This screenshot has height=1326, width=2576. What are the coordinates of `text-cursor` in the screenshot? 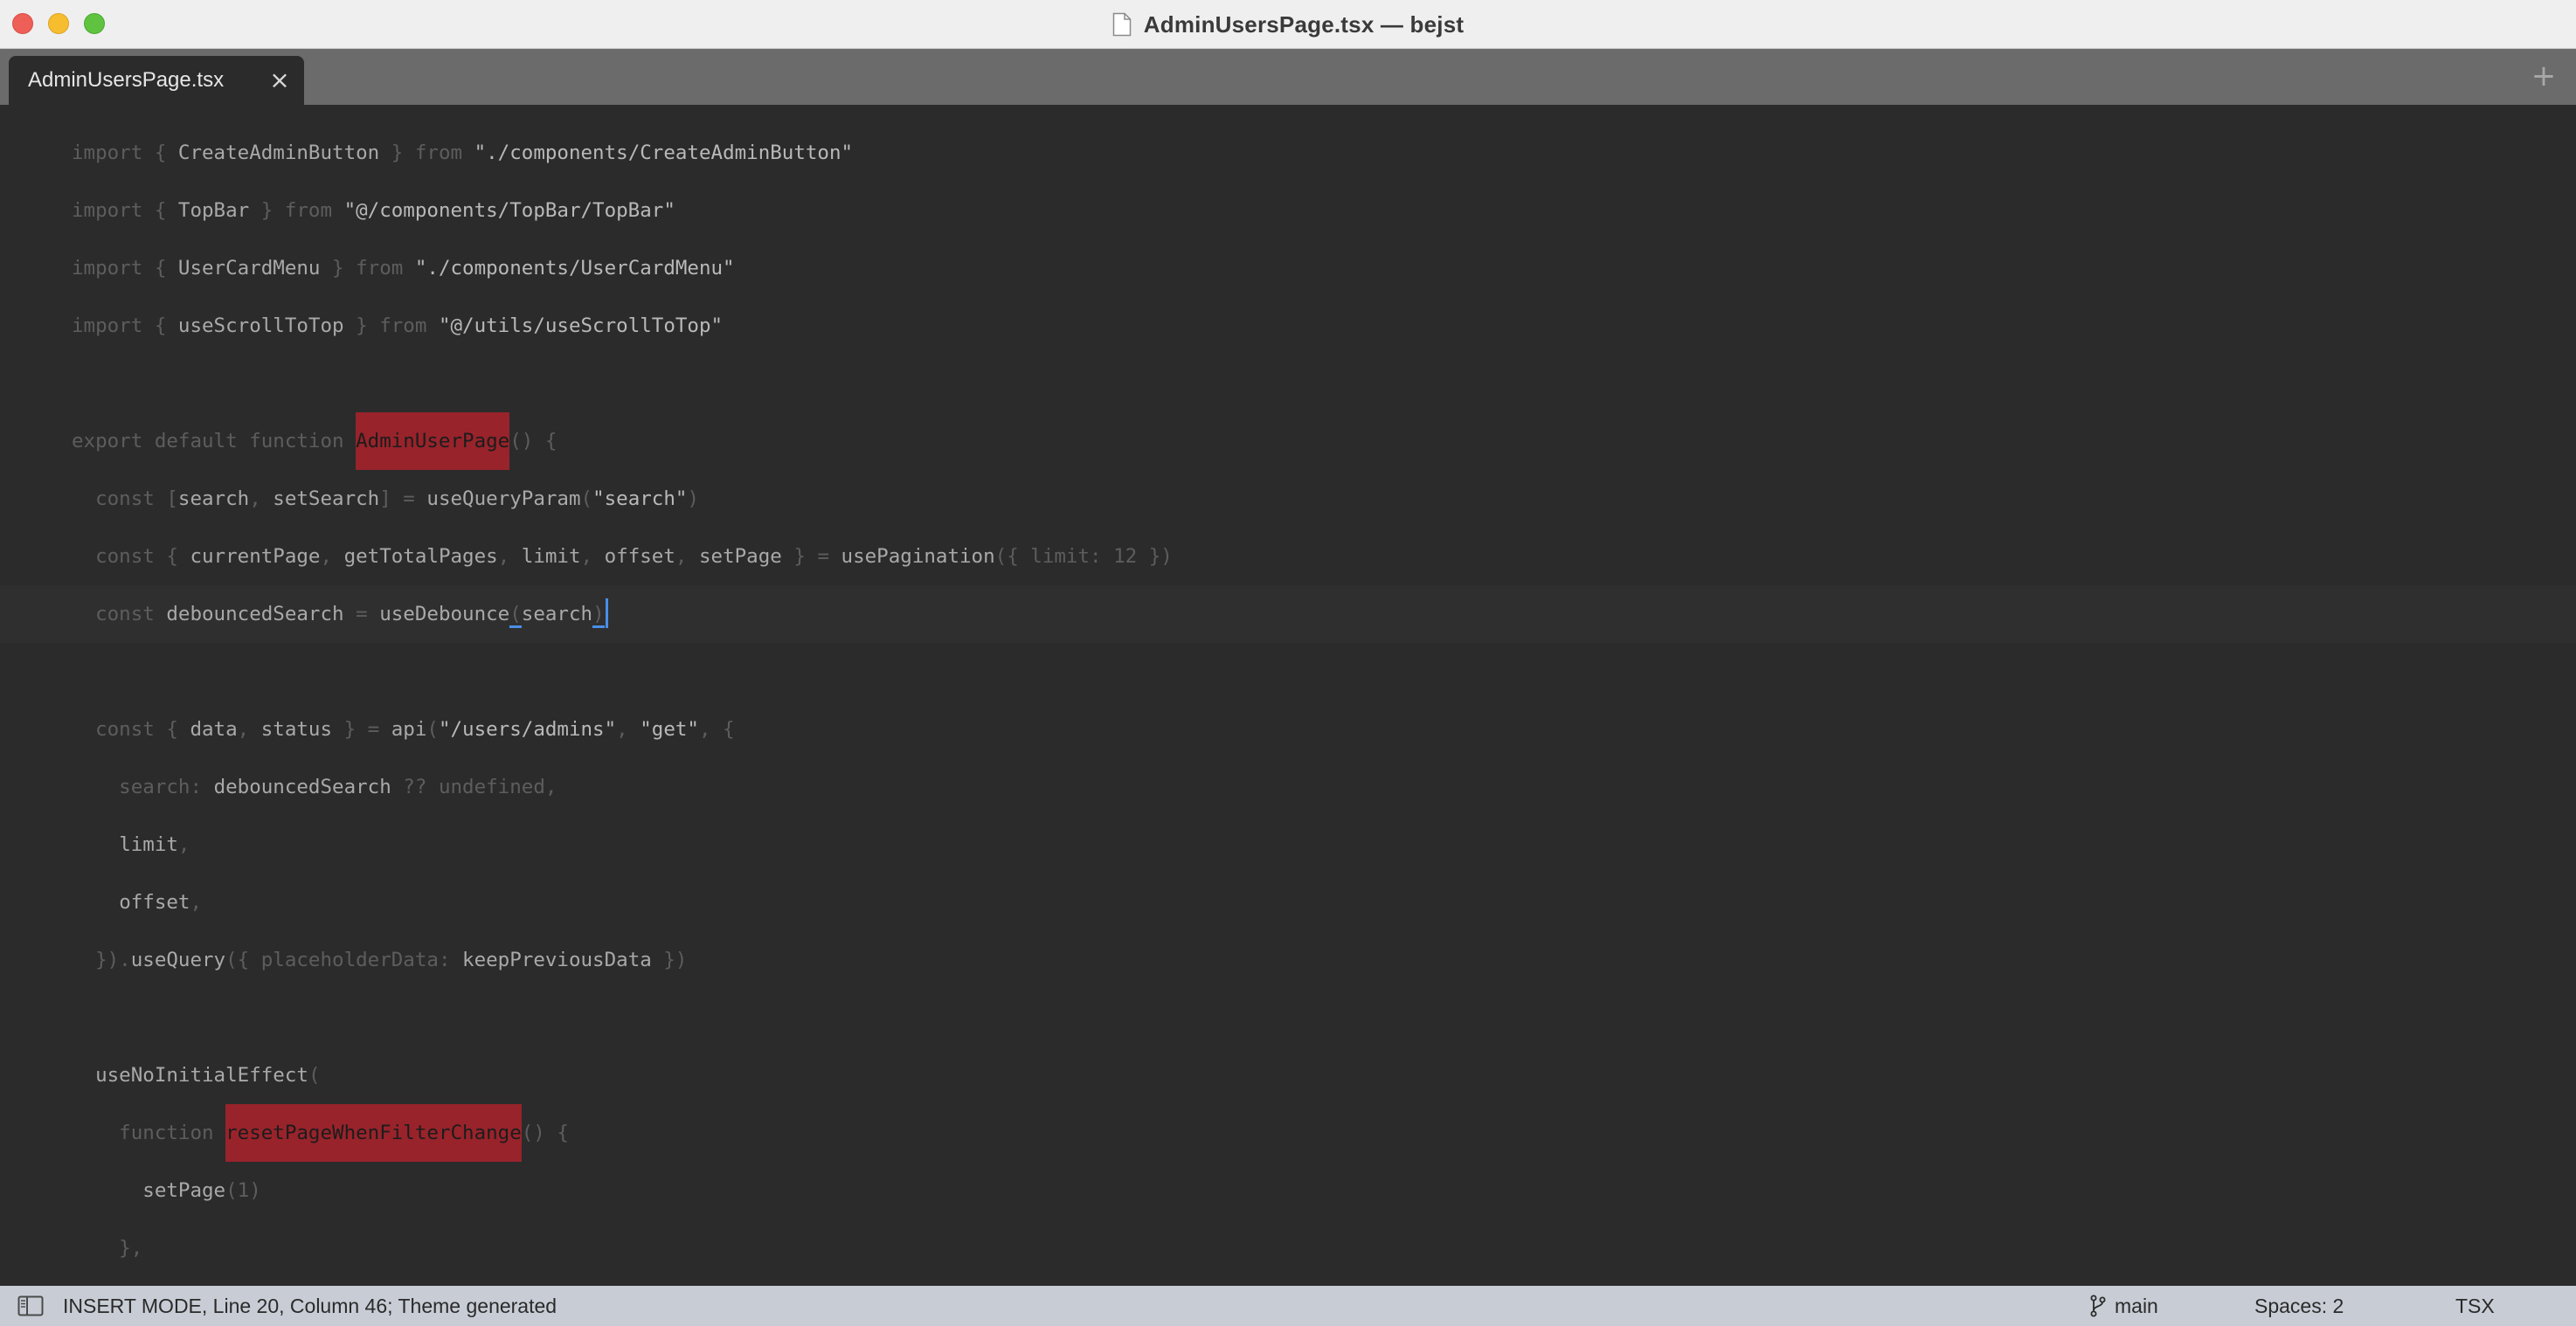 It's located at (606, 612).